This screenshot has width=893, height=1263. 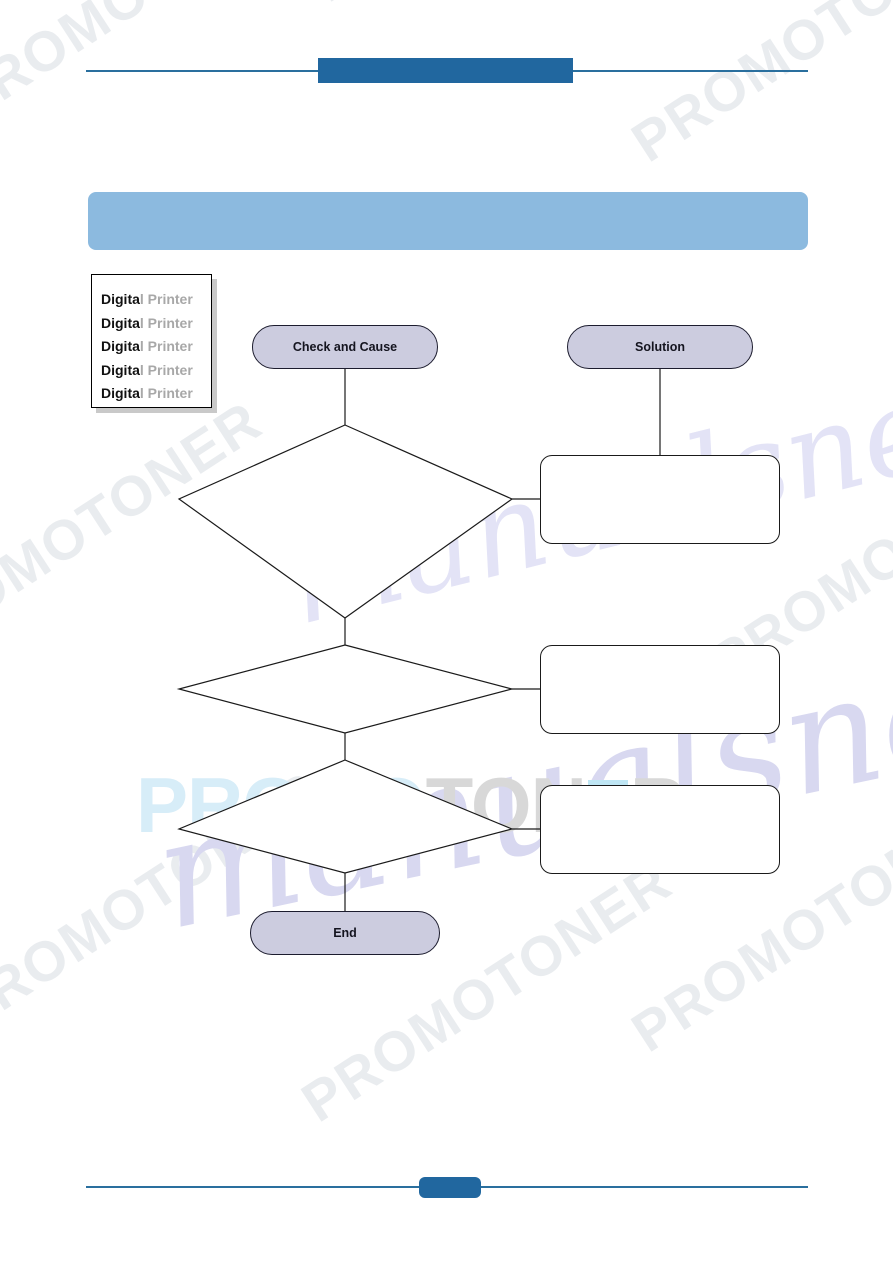 I want to click on section-title-band, so click(x=448, y=221).